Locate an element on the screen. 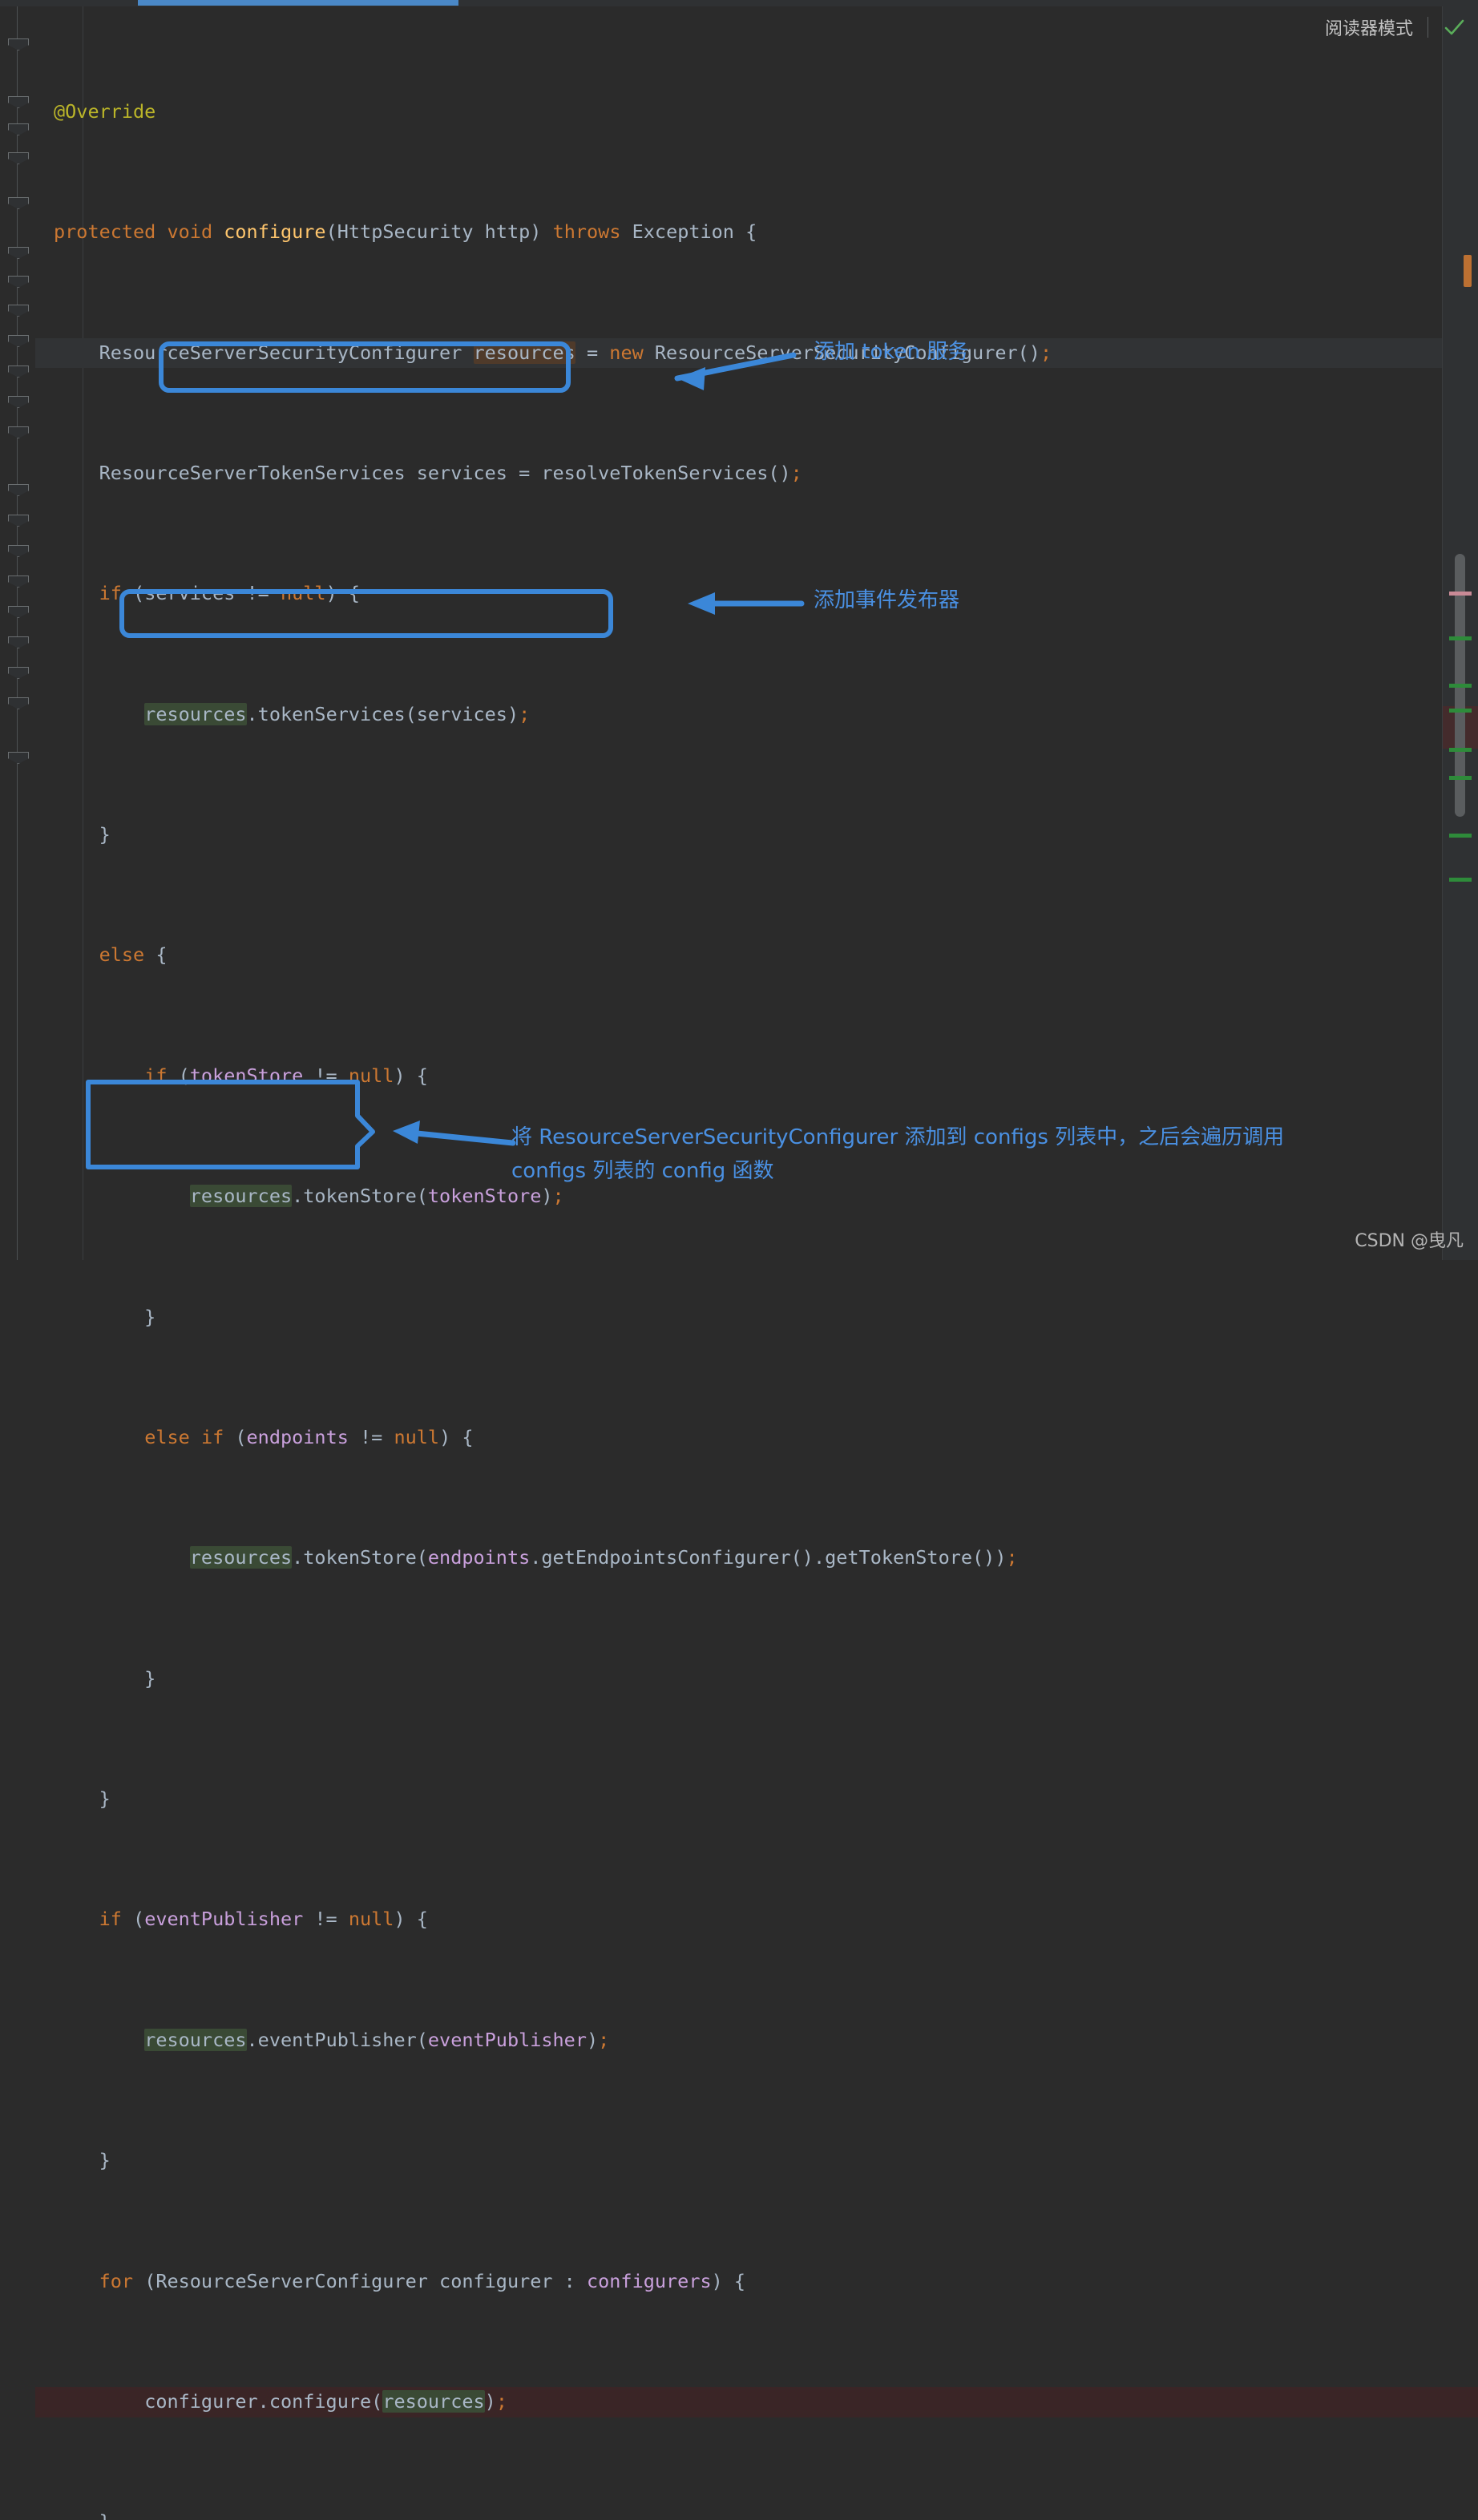 This screenshot has width=1478, height=2520. active-tab-underline is located at coordinates (298, 3).